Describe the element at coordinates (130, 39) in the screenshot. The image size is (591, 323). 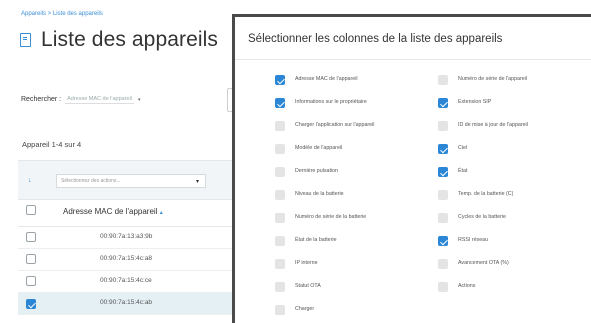
I see `page-title: Liste des appareils` at that location.